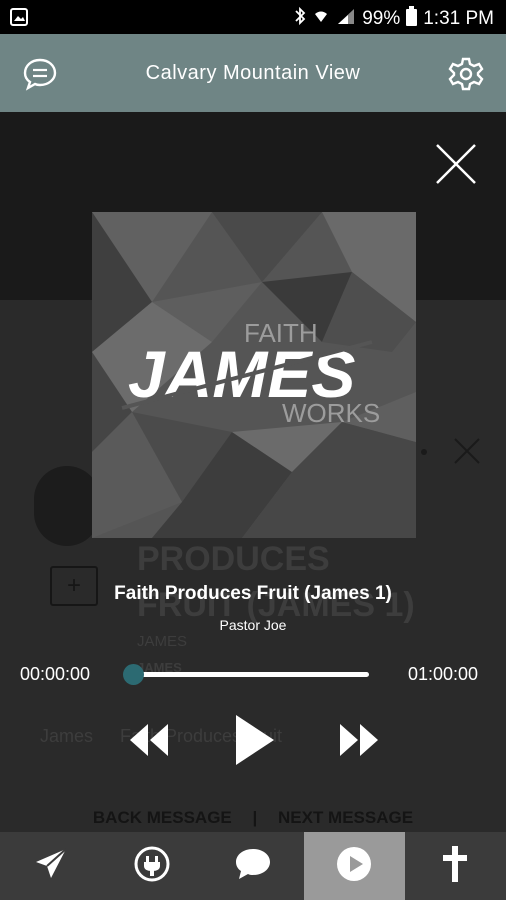 This screenshot has height=900, width=506. Describe the element at coordinates (458, 18) in the screenshot. I see `clock: 1:31 PM` at that location.